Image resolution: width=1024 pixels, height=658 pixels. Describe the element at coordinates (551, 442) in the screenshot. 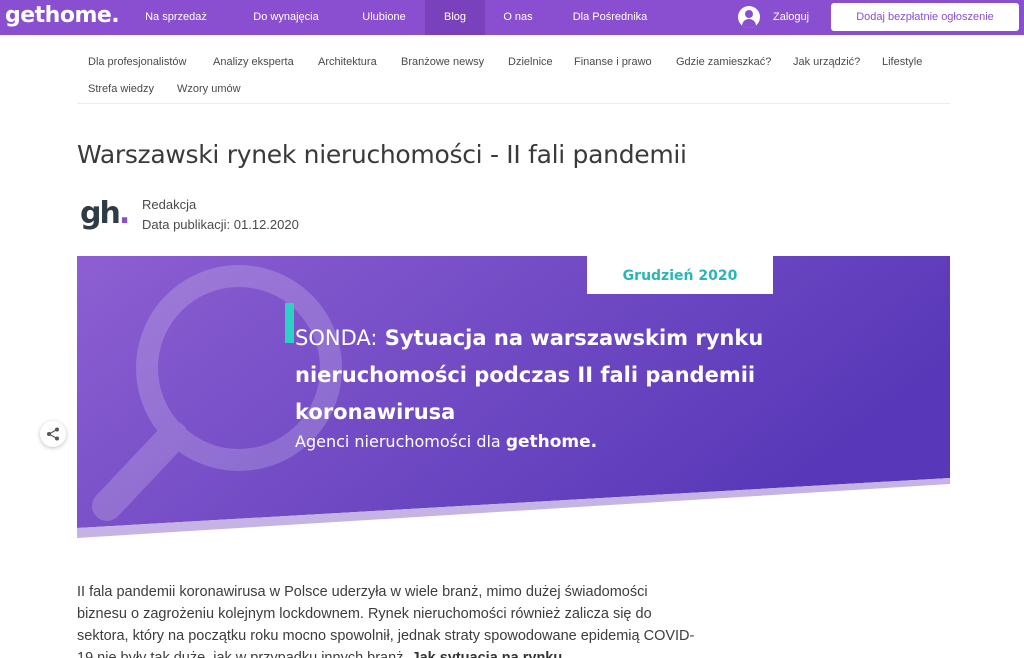

I see `banner-subline-brand: gethome.` at that location.